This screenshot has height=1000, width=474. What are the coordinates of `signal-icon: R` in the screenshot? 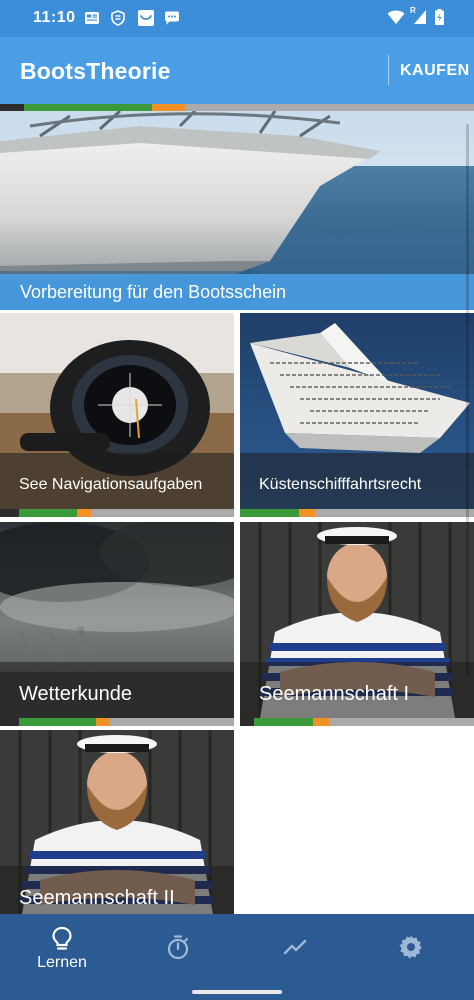 It's located at (418, 15).